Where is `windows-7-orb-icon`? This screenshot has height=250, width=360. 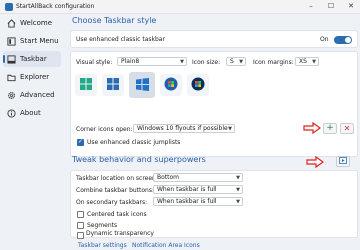 windows-7-orb-icon is located at coordinates (171, 85).